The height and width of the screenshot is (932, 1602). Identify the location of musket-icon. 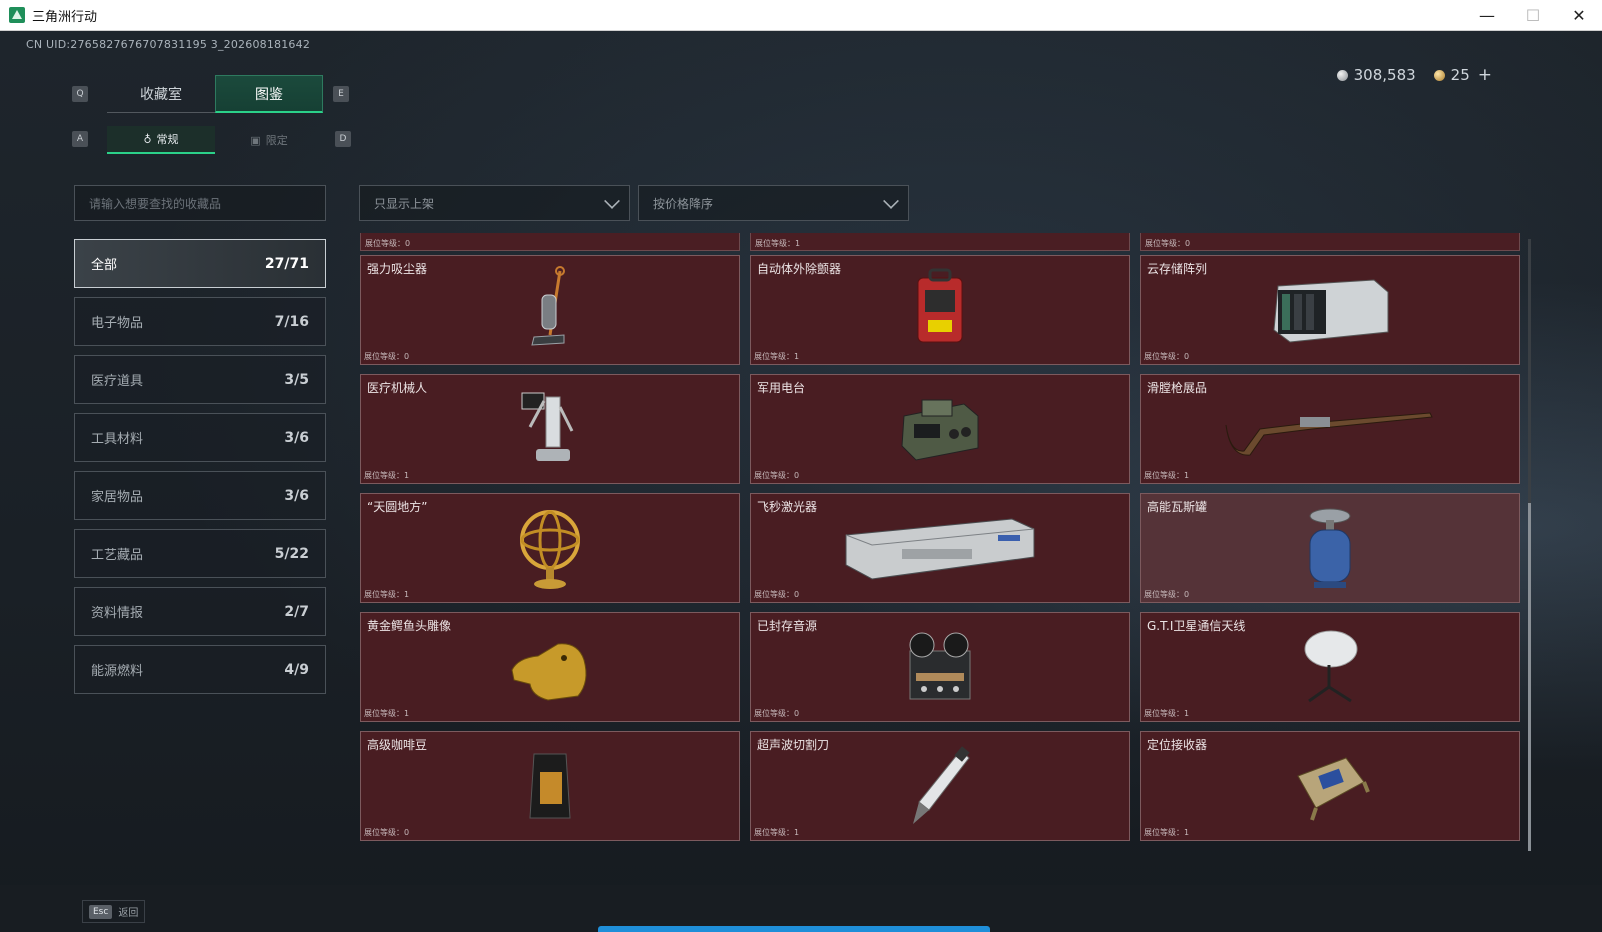
(1330, 429).